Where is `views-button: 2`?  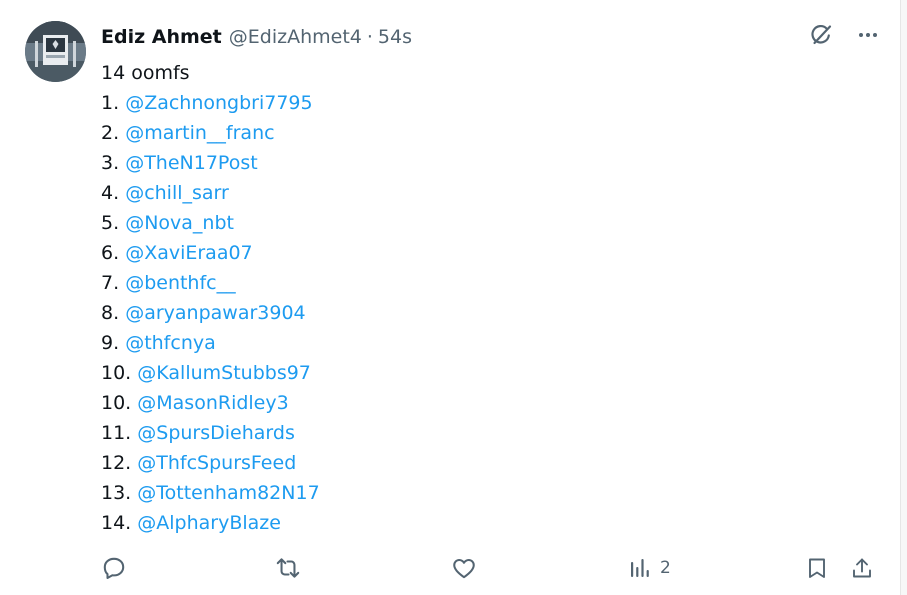
views-button: 2 is located at coordinates (649, 568).